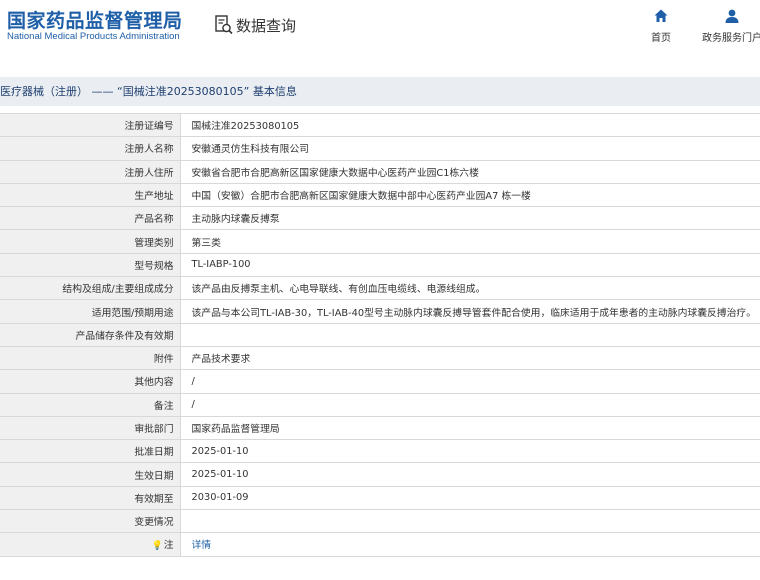 The height and width of the screenshot is (580, 760). I want to click on lightbulb-icon: 💡, so click(157, 546).